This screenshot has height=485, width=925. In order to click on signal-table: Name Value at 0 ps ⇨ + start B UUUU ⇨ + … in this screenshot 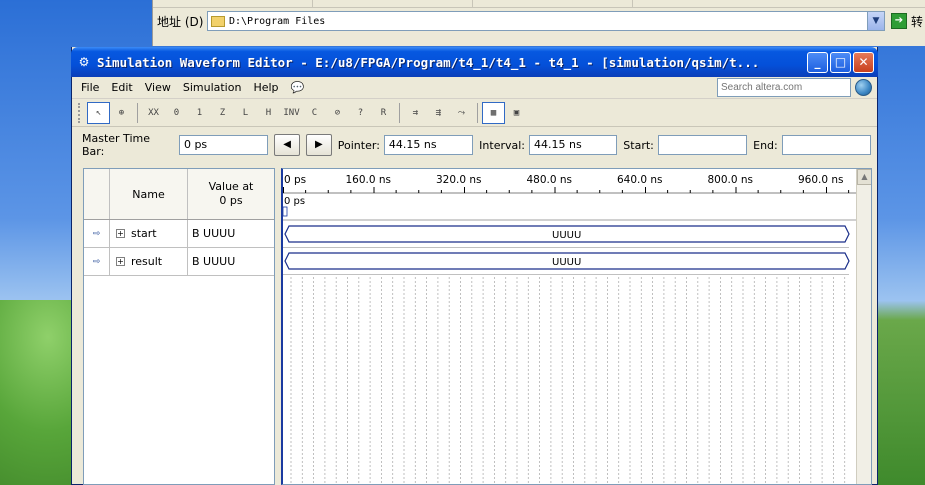, I will do `click(179, 326)`.